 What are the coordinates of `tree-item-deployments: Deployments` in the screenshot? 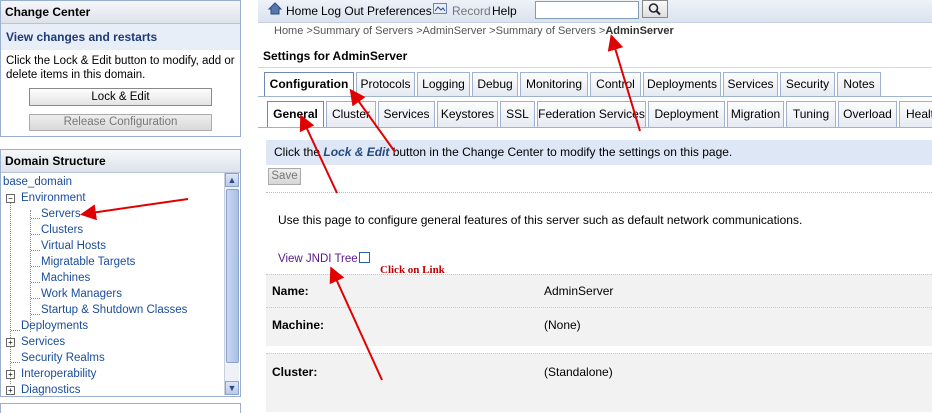 It's located at (54, 326).